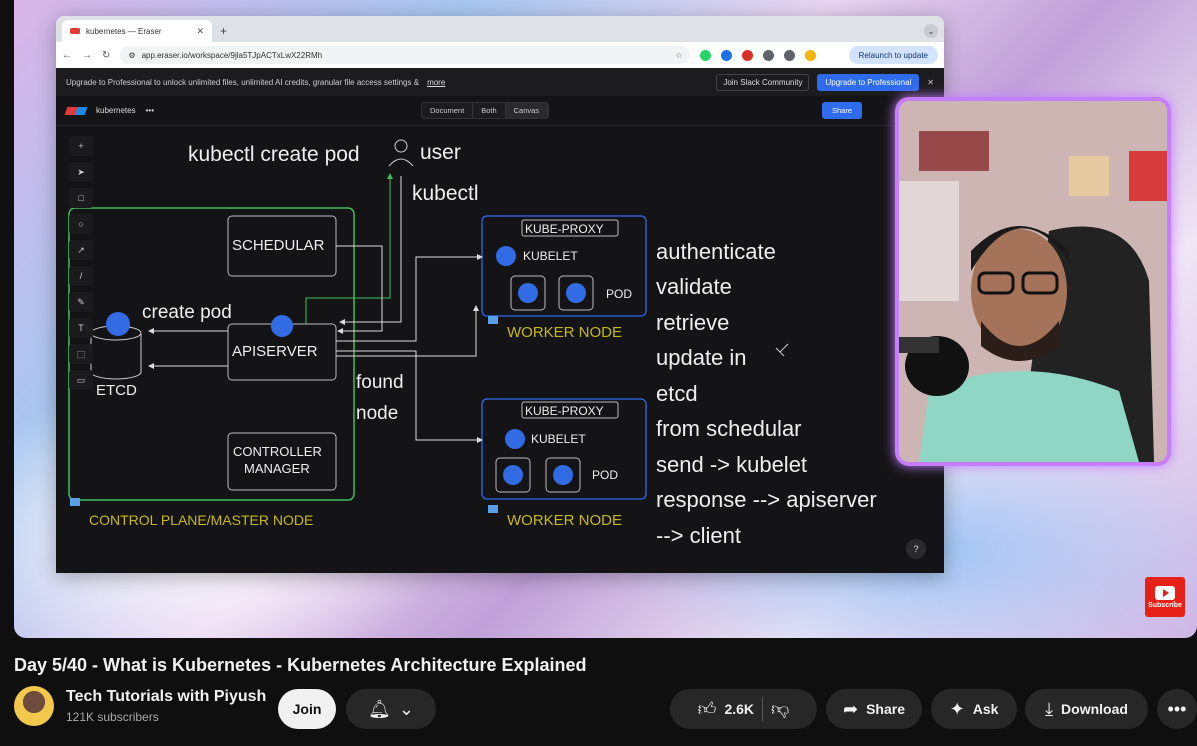 The width and height of the screenshot is (1197, 746). Describe the element at coordinates (707, 709) in the screenshot. I see `thumbs-up-icon: 👍︎` at that location.